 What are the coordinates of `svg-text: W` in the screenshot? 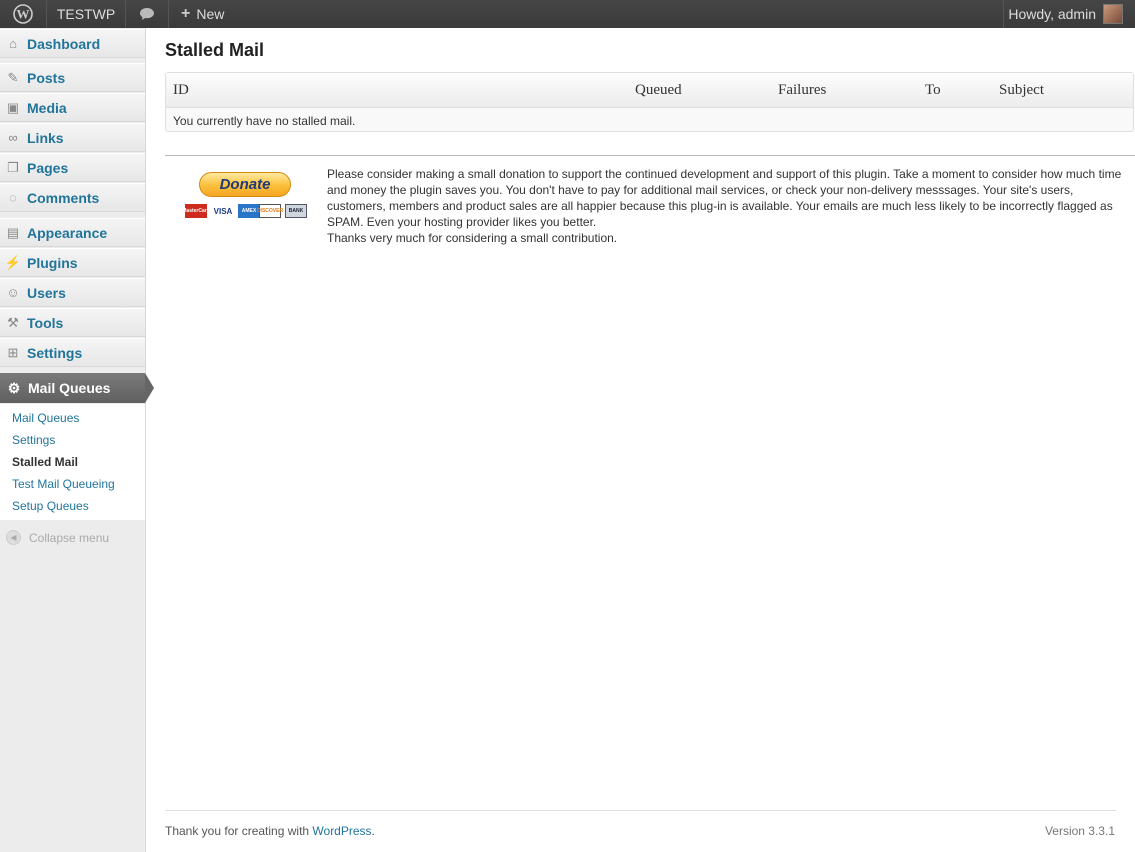 It's located at (23, 14).